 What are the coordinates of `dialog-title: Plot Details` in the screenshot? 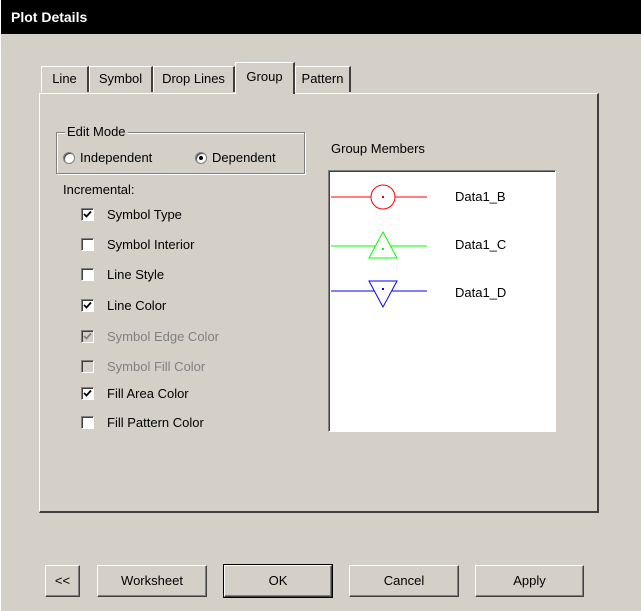 It's located at (321, 17).